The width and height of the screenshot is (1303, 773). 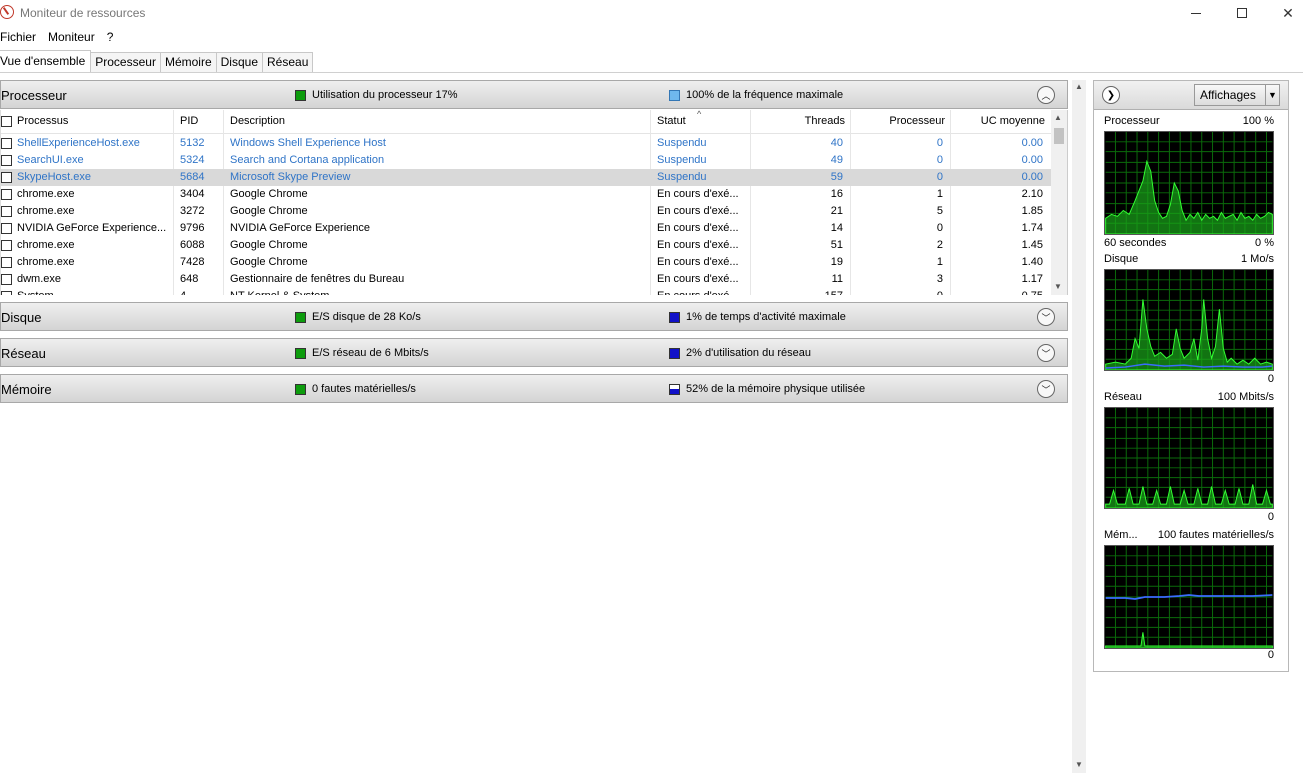 I want to click on tab-processor: Processeur, so click(x=126, y=62).